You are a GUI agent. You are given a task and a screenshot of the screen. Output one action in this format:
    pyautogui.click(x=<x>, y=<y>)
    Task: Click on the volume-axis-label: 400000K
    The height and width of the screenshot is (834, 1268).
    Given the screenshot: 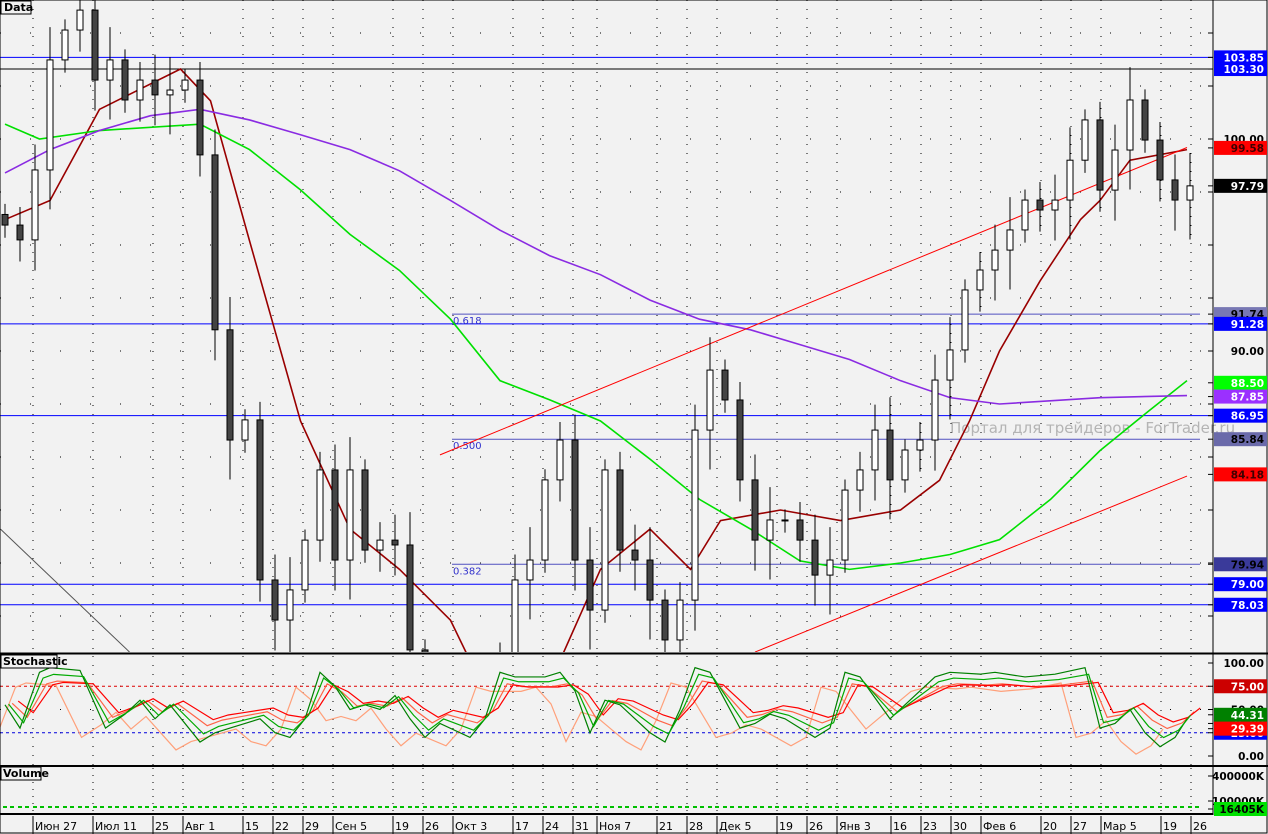 What is the action you would take?
    pyautogui.click(x=1238, y=777)
    